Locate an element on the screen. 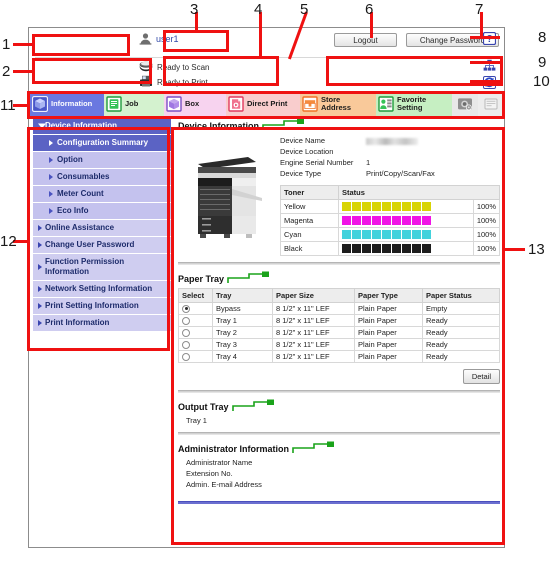 This screenshot has height=578, width=560. sidebar-item-label: Configuration Summary is located at coordinates (103, 142).